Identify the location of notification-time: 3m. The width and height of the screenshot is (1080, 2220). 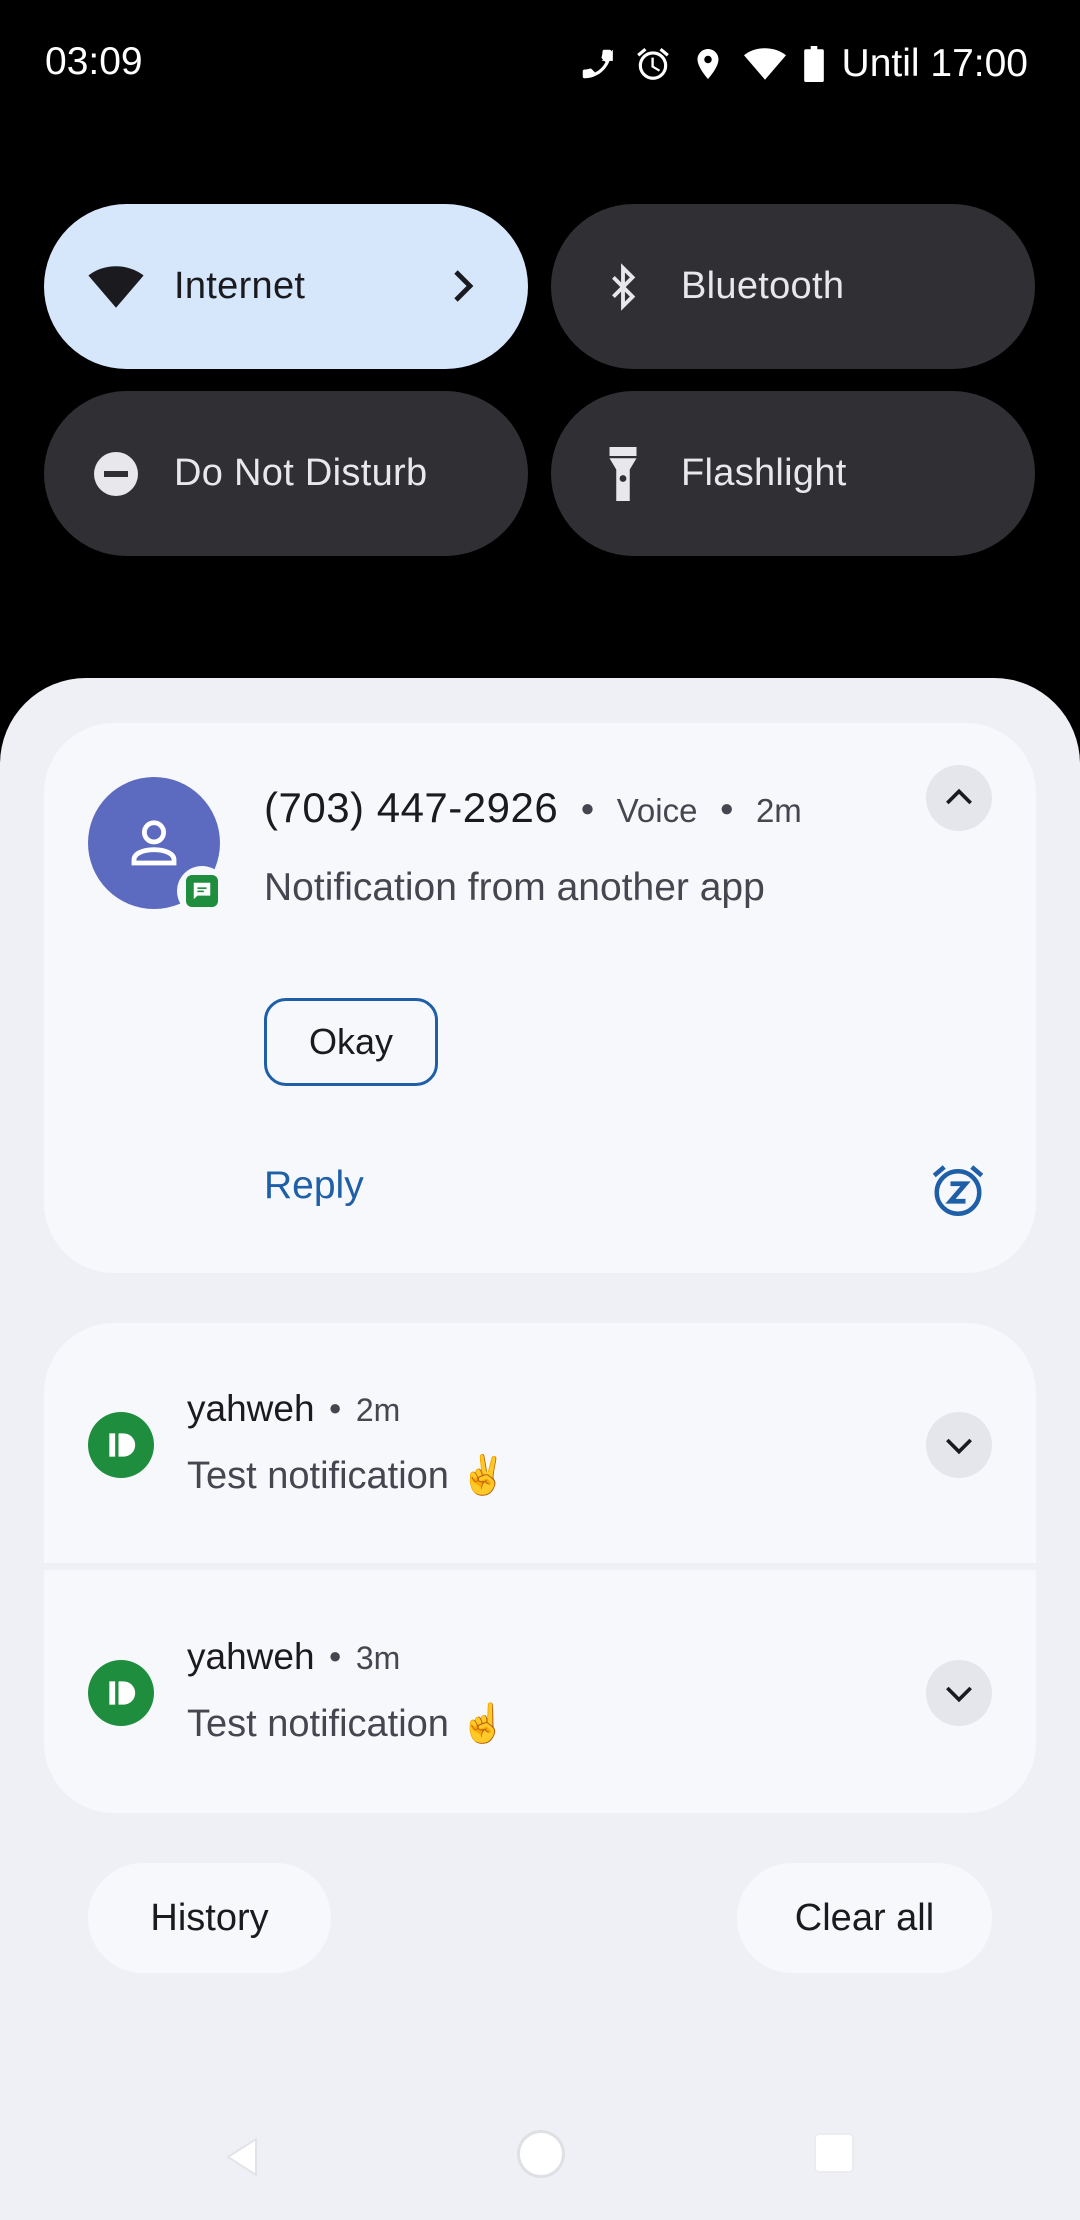
(378, 1658).